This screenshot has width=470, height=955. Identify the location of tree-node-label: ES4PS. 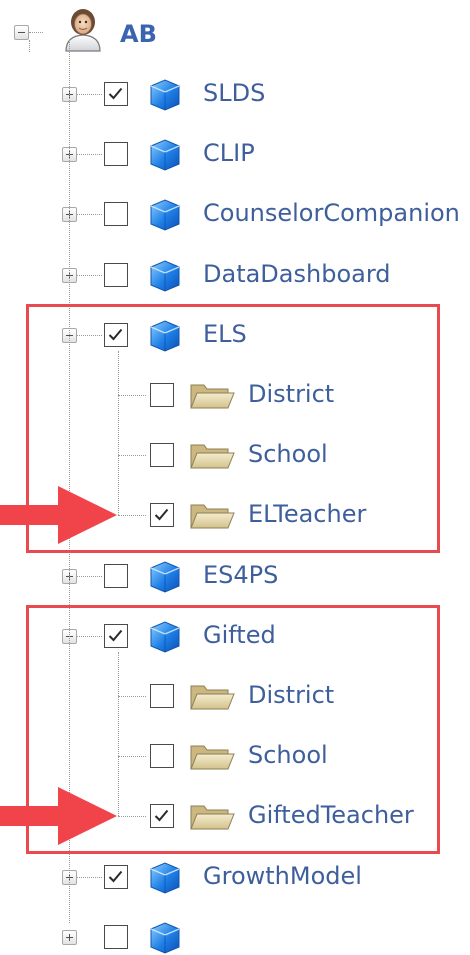
(240, 575).